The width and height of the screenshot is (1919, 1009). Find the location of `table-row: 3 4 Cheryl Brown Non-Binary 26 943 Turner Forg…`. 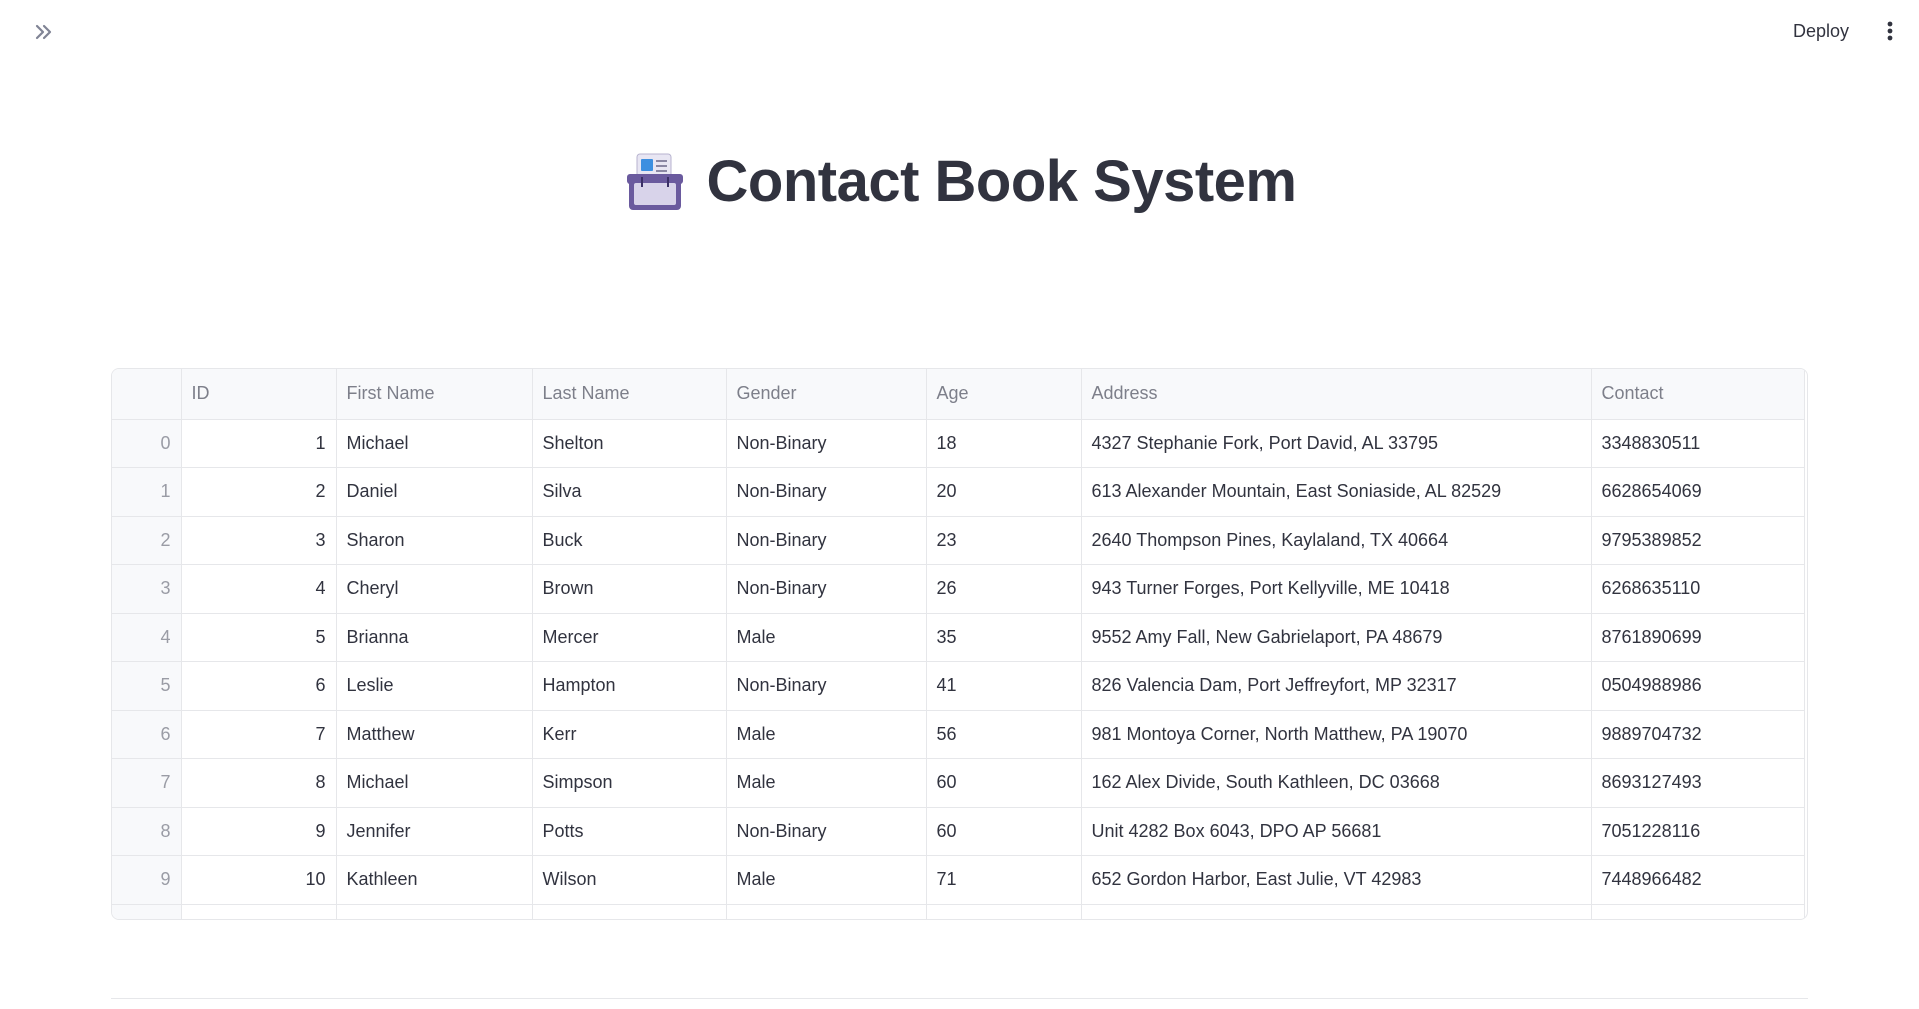

table-row: 3 4 Cheryl Brown Non-Binary 26 943 Turner Forg… is located at coordinates (958, 589).